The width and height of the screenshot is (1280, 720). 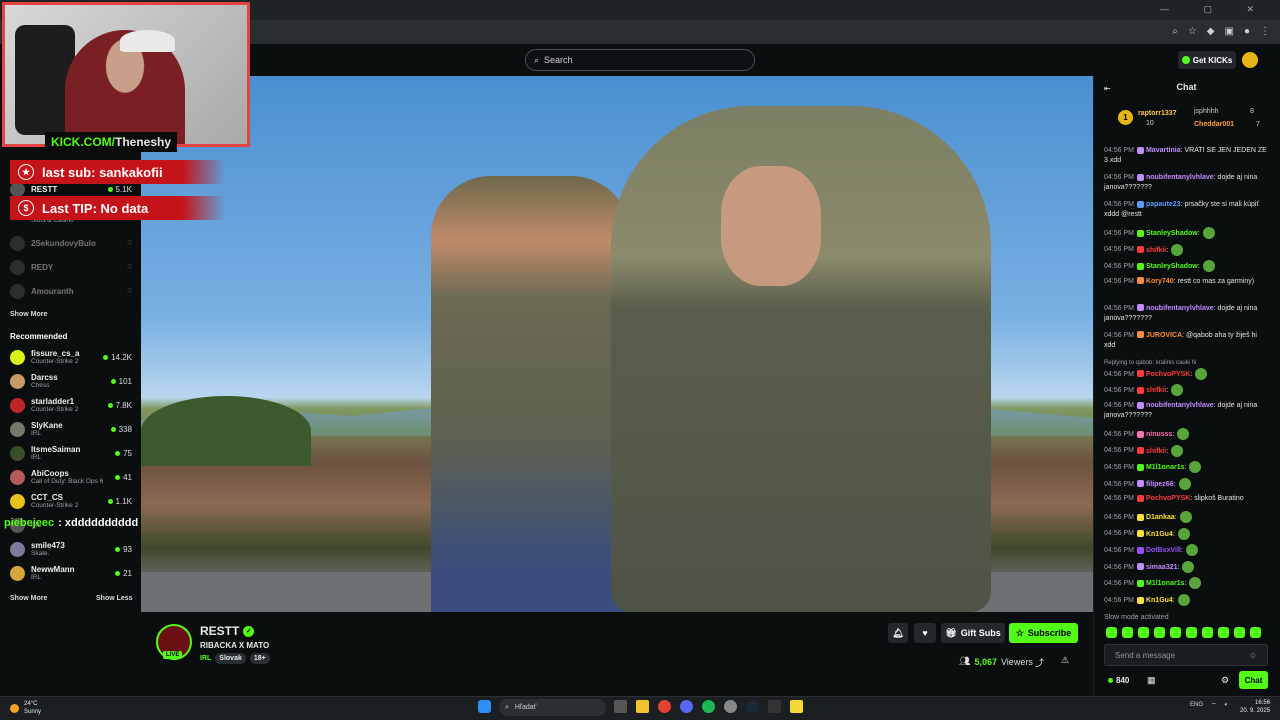 What do you see at coordinates (640, 60) in the screenshot?
I see `search-input: ⌕ Search` at bounding box center [640, 60].